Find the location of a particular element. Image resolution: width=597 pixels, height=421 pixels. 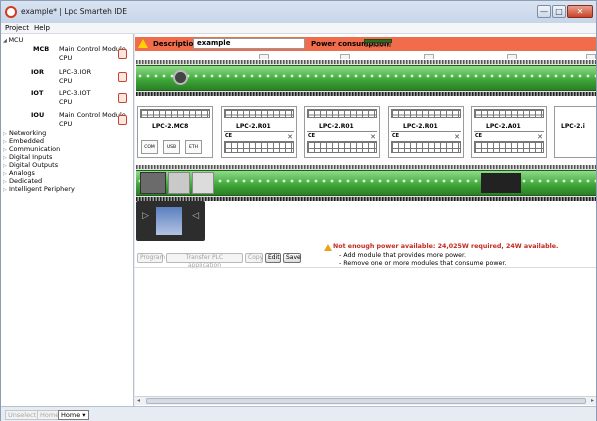

menu-help: Help is located at coordinates (42, 28).